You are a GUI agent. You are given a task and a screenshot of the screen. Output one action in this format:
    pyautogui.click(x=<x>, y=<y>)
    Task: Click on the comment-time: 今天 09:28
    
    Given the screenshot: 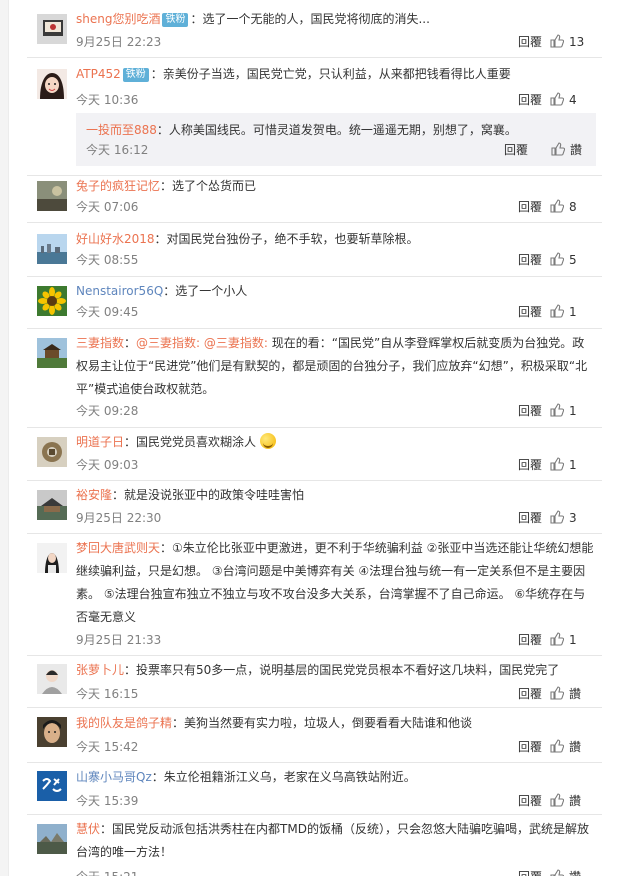 What is the action you would take?
    pyautogui.click(x=107, y=411)
    